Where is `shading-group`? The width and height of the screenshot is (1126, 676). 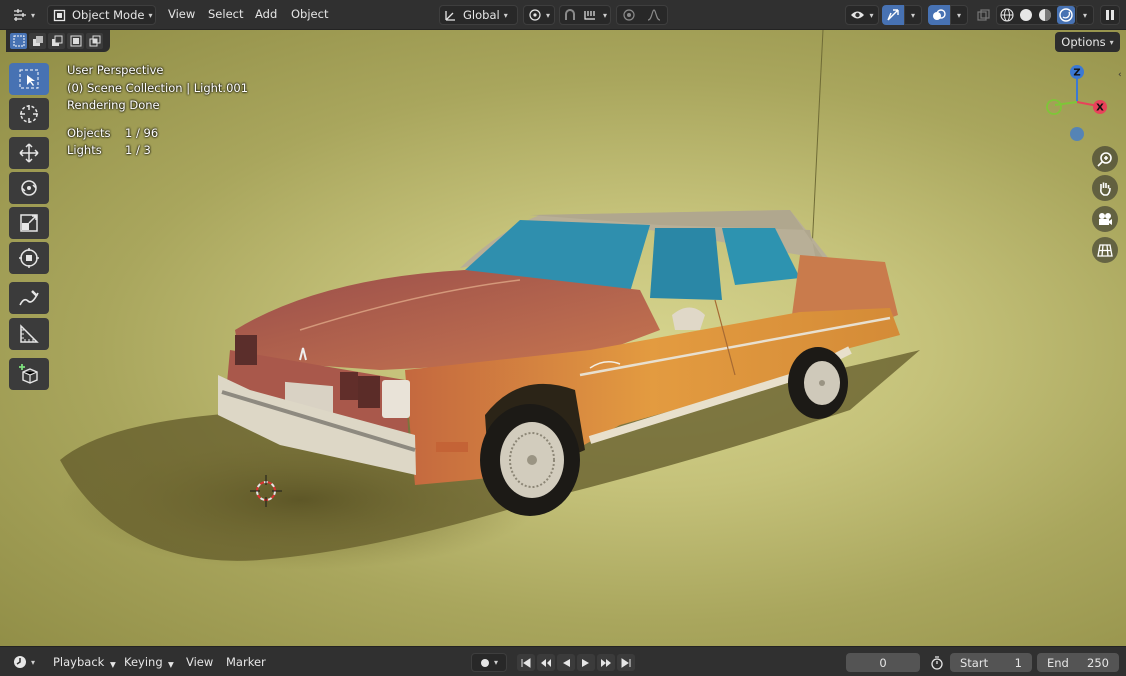
shading-group is located at coordinates (1037, 15).